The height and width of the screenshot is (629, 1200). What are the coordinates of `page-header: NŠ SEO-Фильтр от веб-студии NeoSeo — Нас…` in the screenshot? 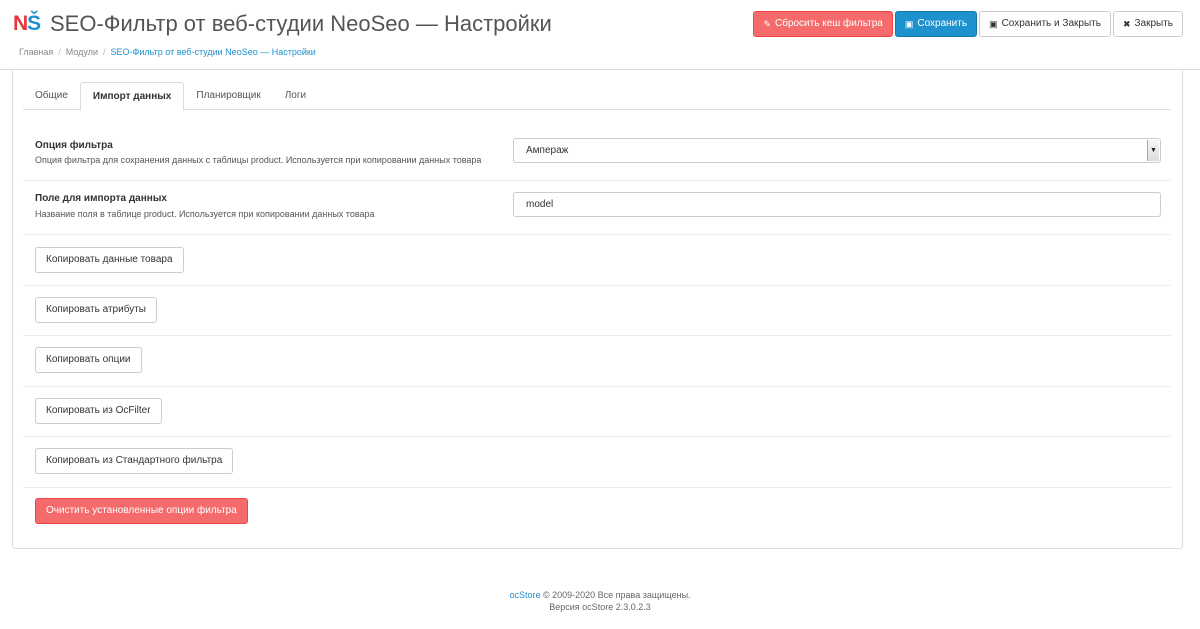 It's located at (600, 35).